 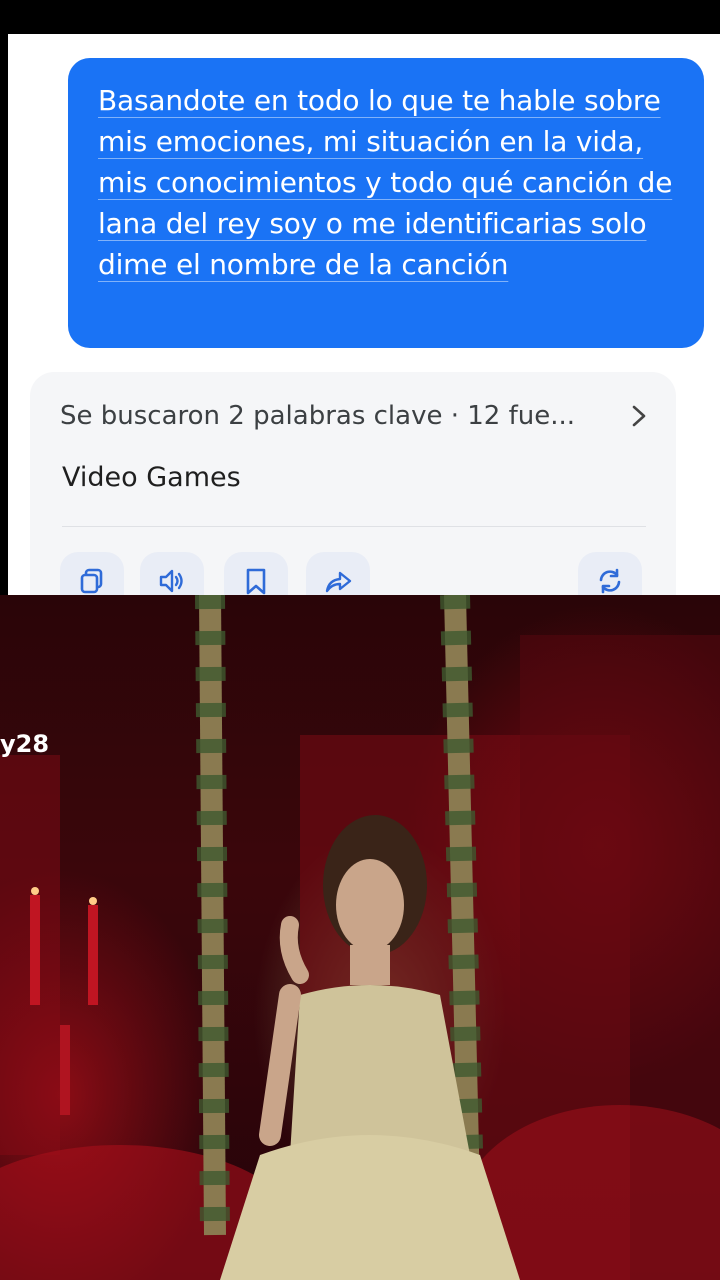 What do you see at coordinates (338, 582) in the screenshot?
I see `share-icon` at bounding box center [338, 582].